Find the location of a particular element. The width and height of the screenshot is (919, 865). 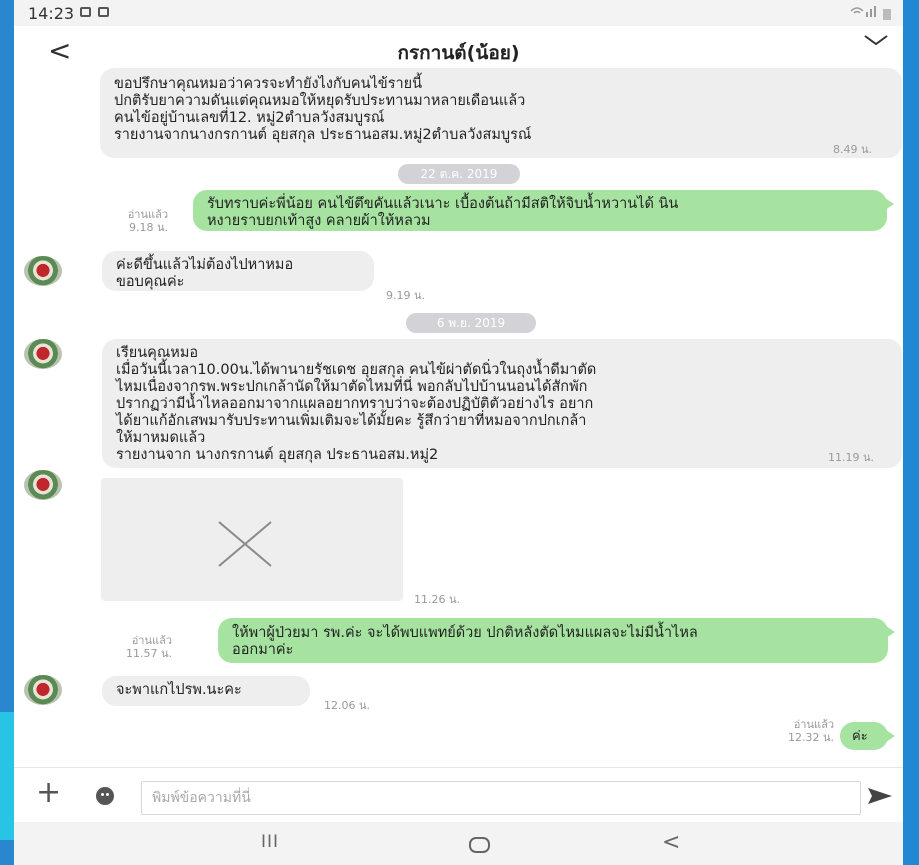

message-bubble-outgoing: ค่ะ is located at coordinates (867, 736).